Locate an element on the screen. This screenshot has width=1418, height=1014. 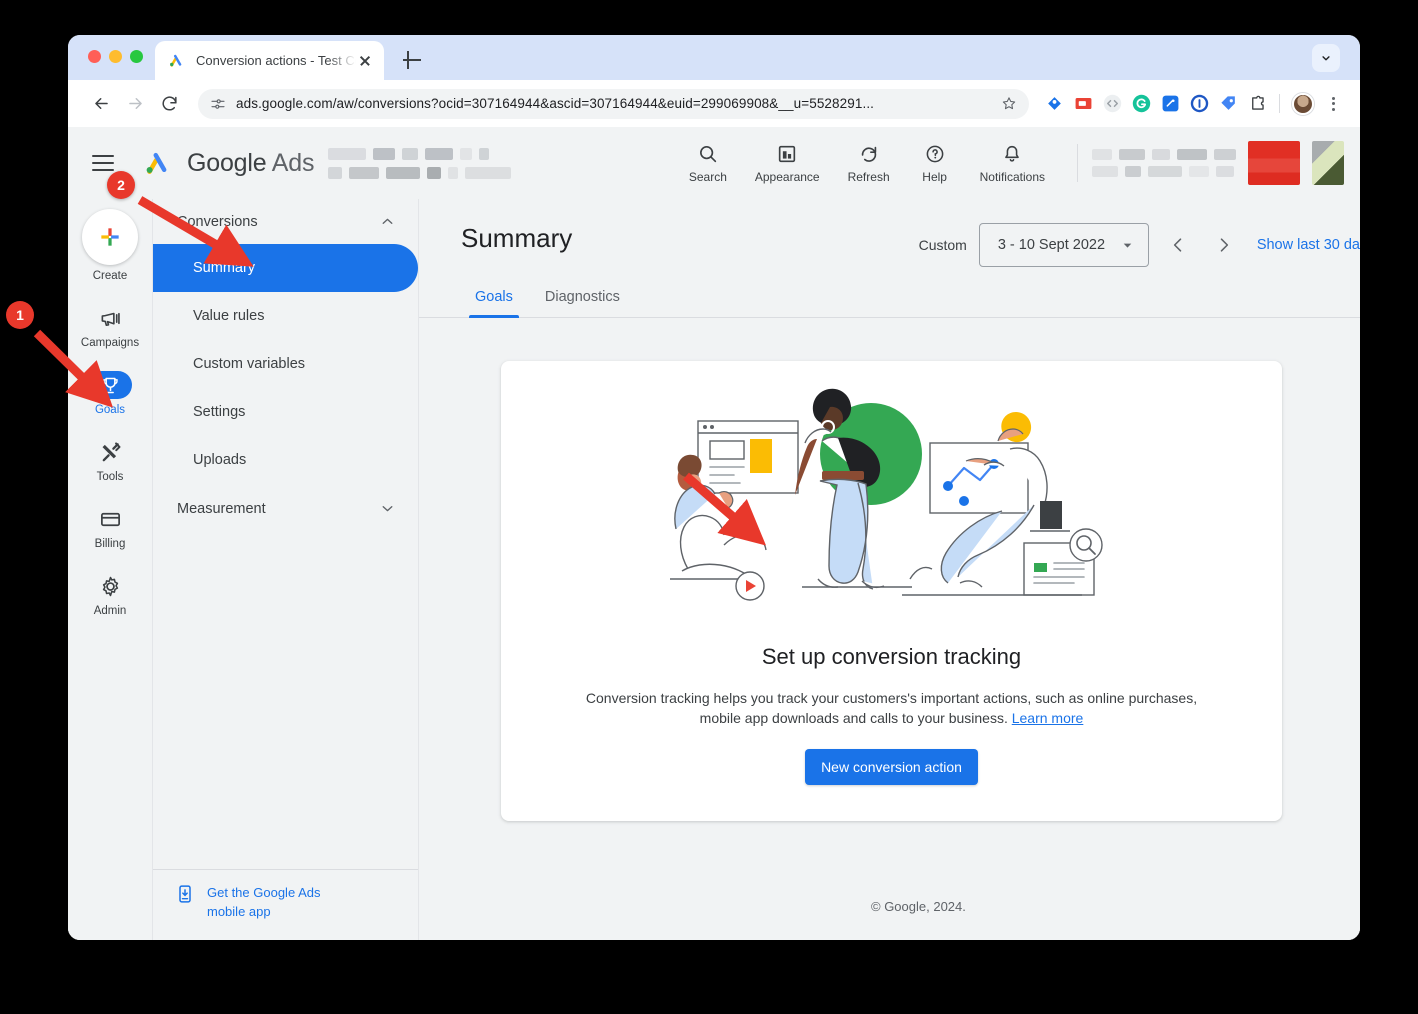
new-conversion-action-button: New conversion action is located at coordinates (891, 766).